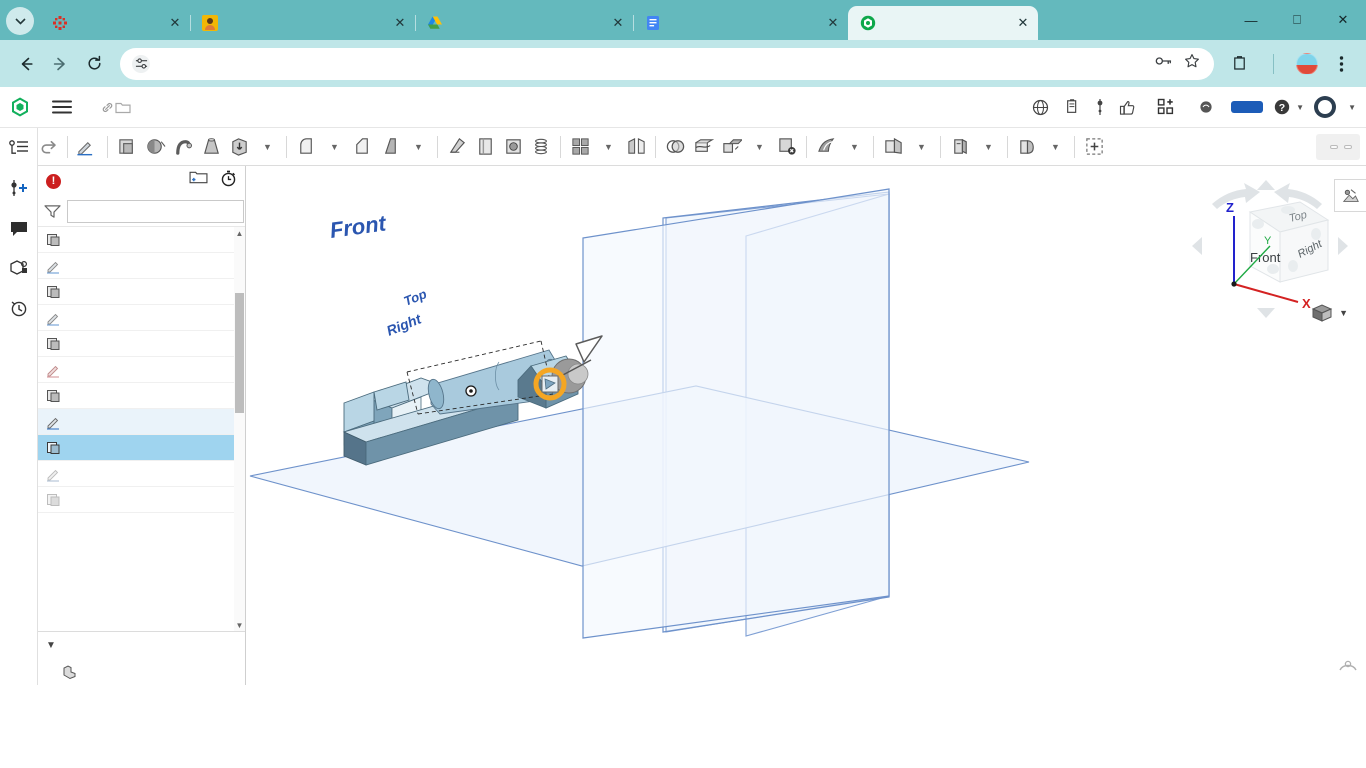 The height and width of the screenshot is (768, 1366). I want to click on minimize-button: —, so click(1251, 20).